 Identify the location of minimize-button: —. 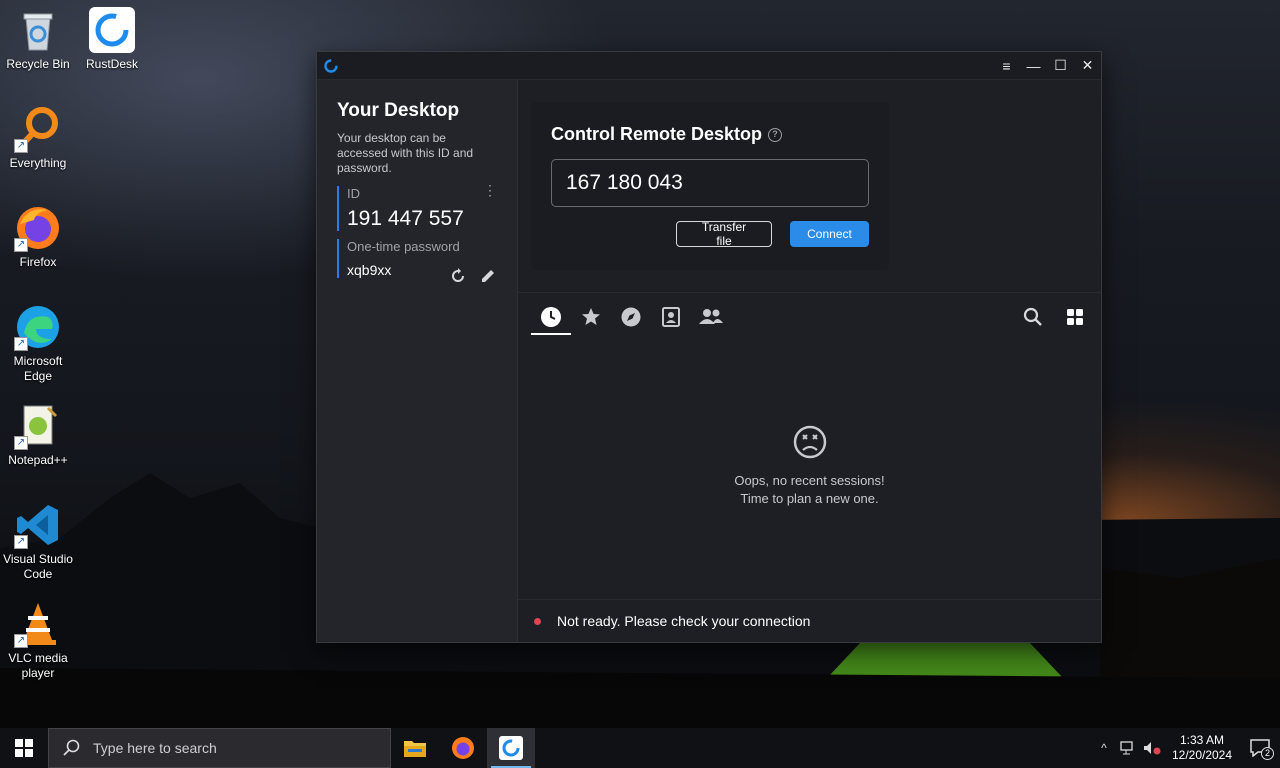
(1033, 65).